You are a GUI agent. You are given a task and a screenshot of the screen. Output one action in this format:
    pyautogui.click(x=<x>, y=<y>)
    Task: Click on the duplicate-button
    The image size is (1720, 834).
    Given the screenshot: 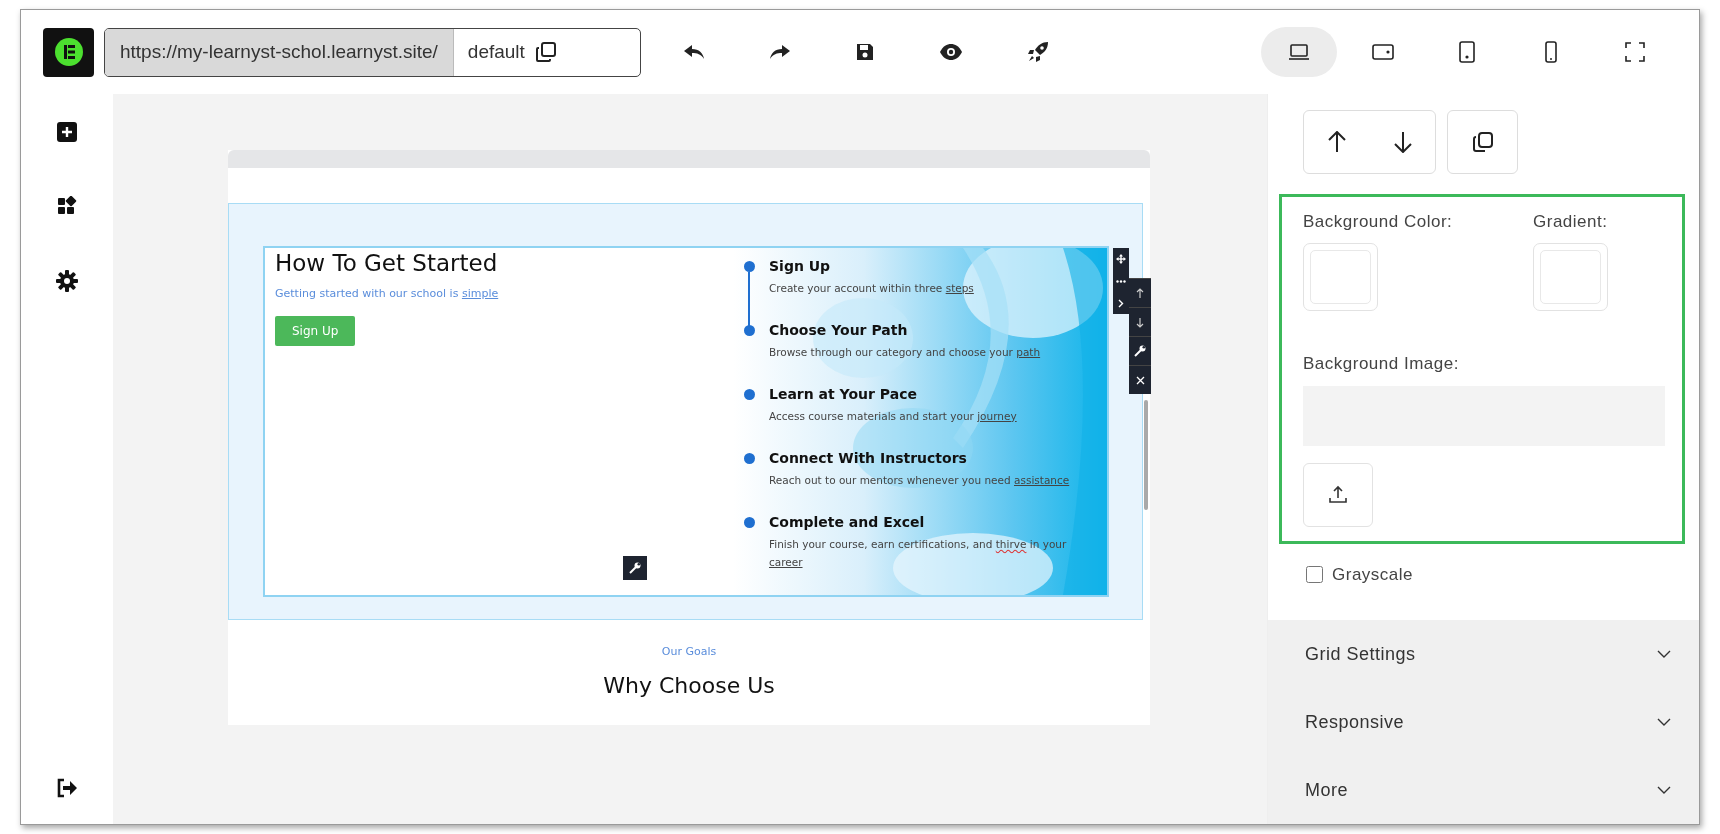 What is the action you would take?
    pyautogui.click(x=1482, y=142)
    